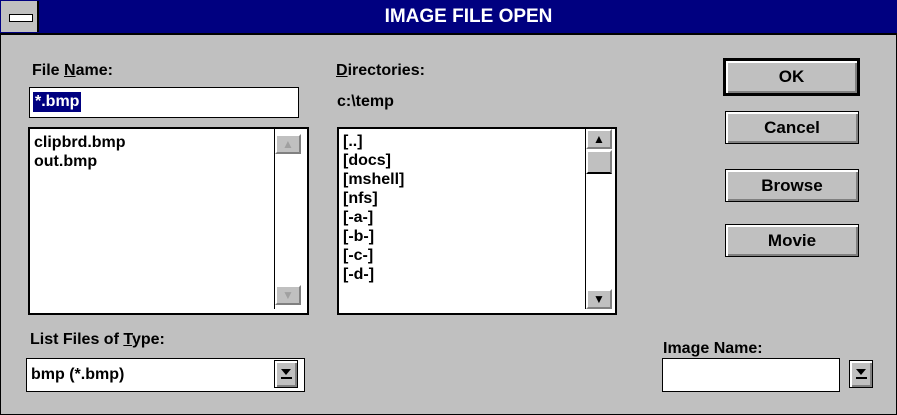 The height and width of the screenshot is (415, 897). I want to click on directories-label-access-key: D, so click(342, 70).